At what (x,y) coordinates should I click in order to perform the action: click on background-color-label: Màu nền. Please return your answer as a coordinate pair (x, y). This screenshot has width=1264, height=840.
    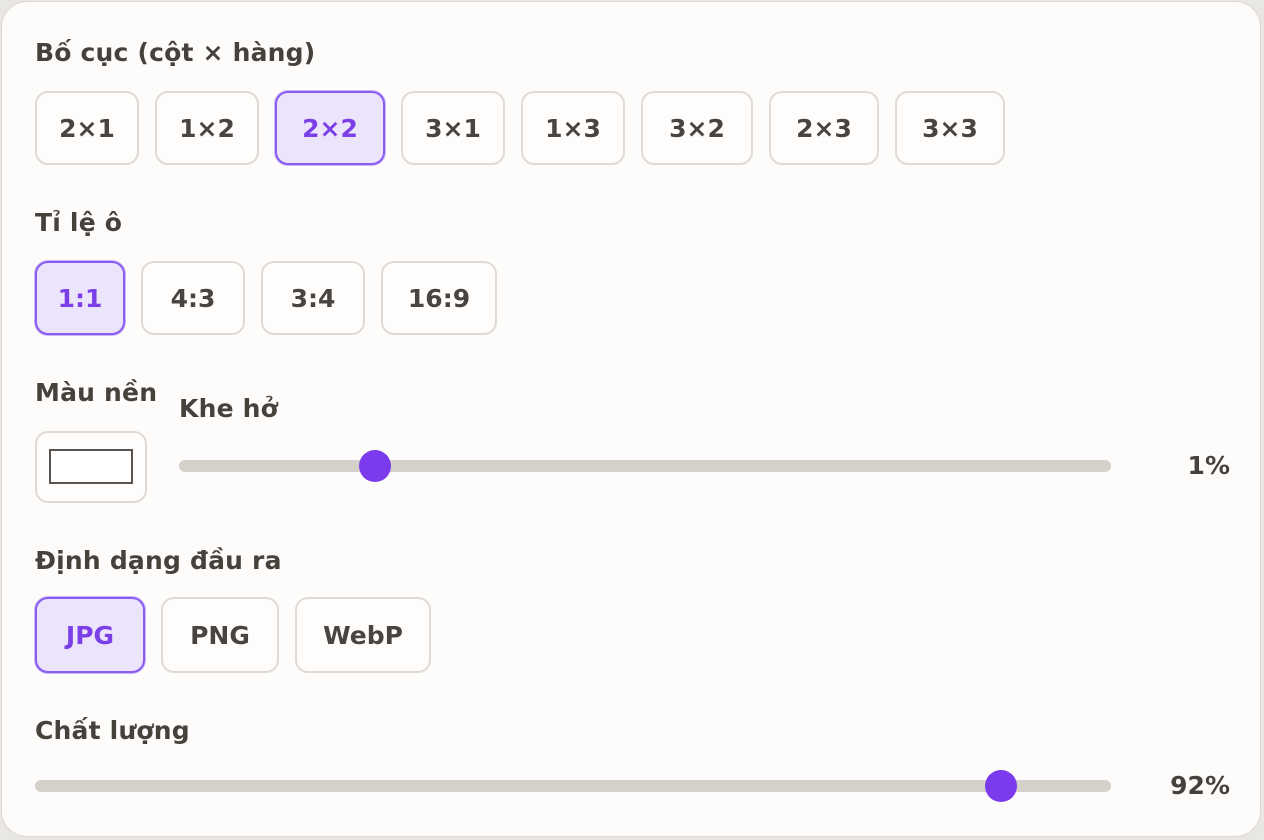
    Looking at the image, I should click on (96, 392).